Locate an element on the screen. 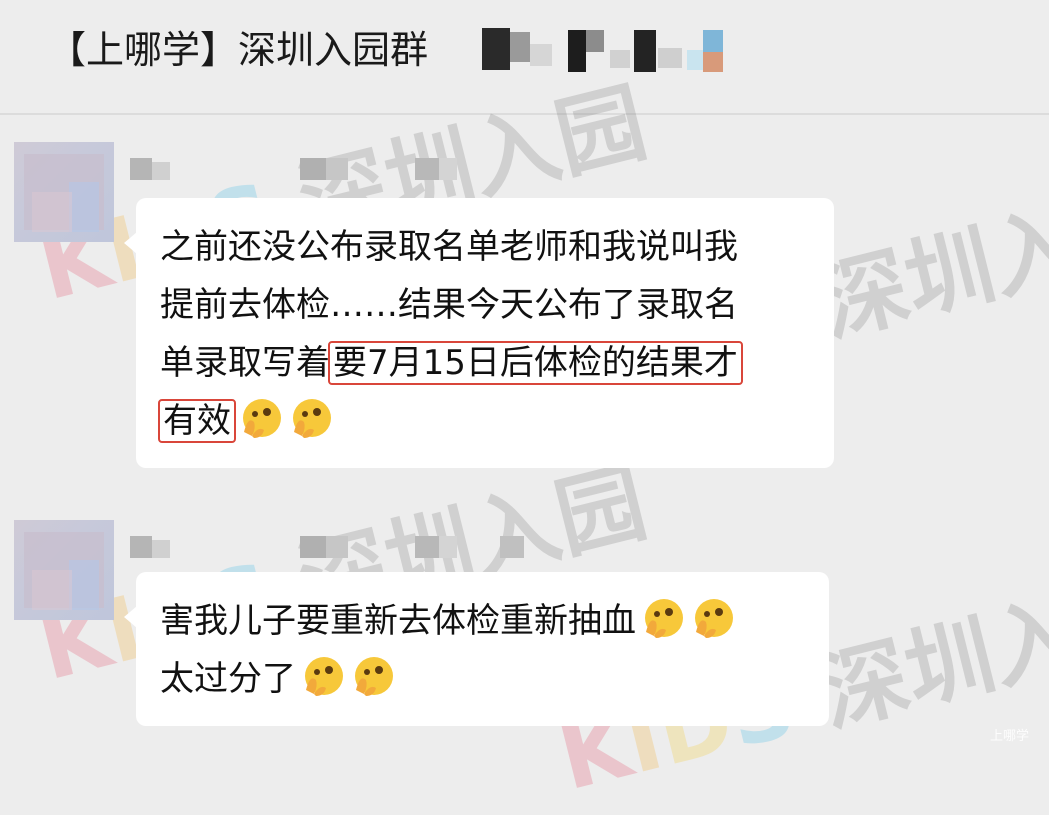 Image resolution: width=1049 pixels, height=815 pixels. chat-title: 【上哪学】深圳入园群 is located at coordinates (238, 50).